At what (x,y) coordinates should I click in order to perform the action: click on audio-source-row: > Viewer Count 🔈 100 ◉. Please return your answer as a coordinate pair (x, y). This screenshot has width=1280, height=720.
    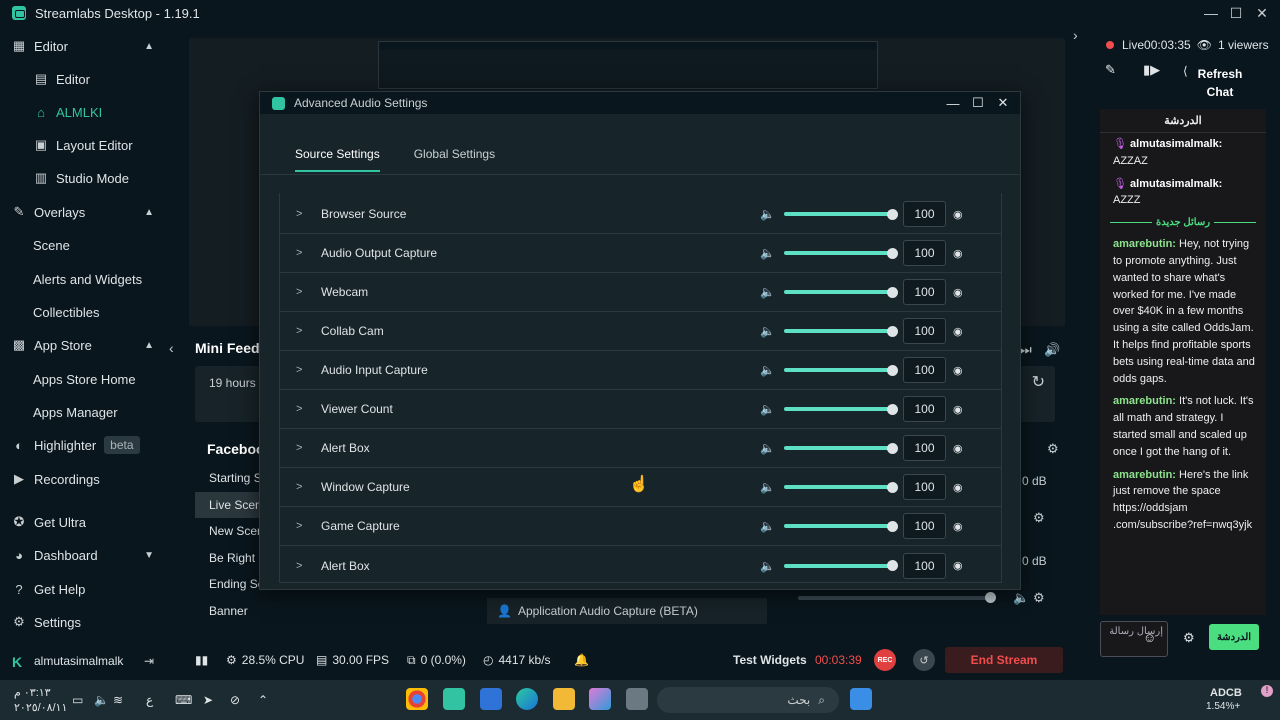
    Looking at the image, I should click on (640, 409).